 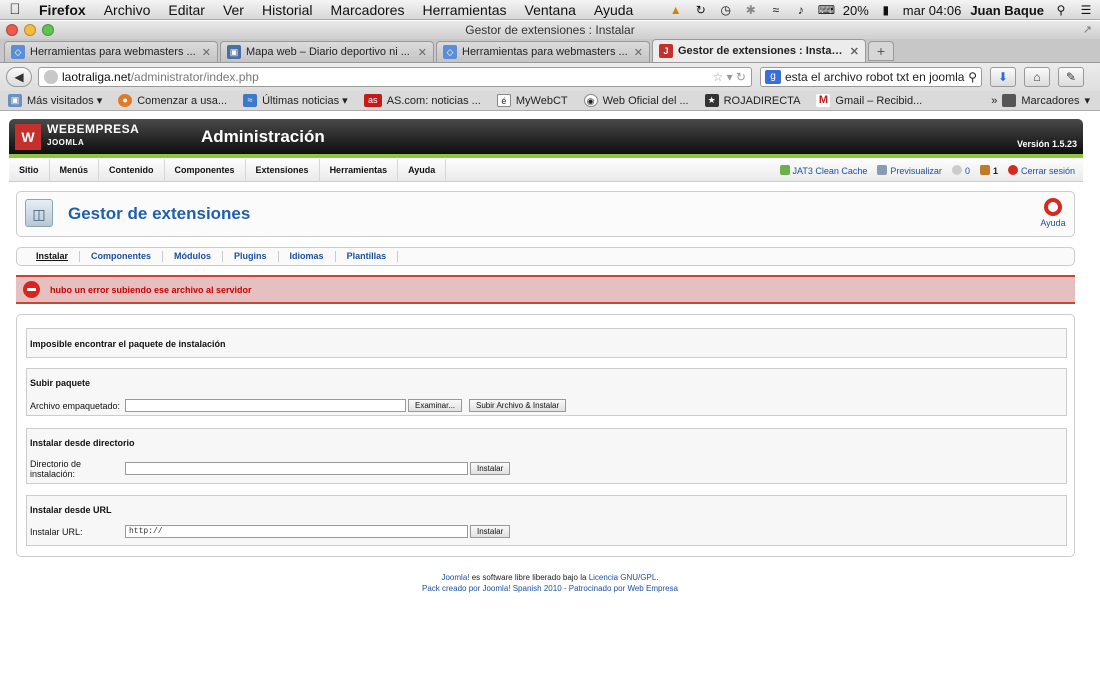 What do you see at coordinates (193, 256) in the screenshot?
I see `subnav-modulos: Módulos` at bounding box center [193, 256].